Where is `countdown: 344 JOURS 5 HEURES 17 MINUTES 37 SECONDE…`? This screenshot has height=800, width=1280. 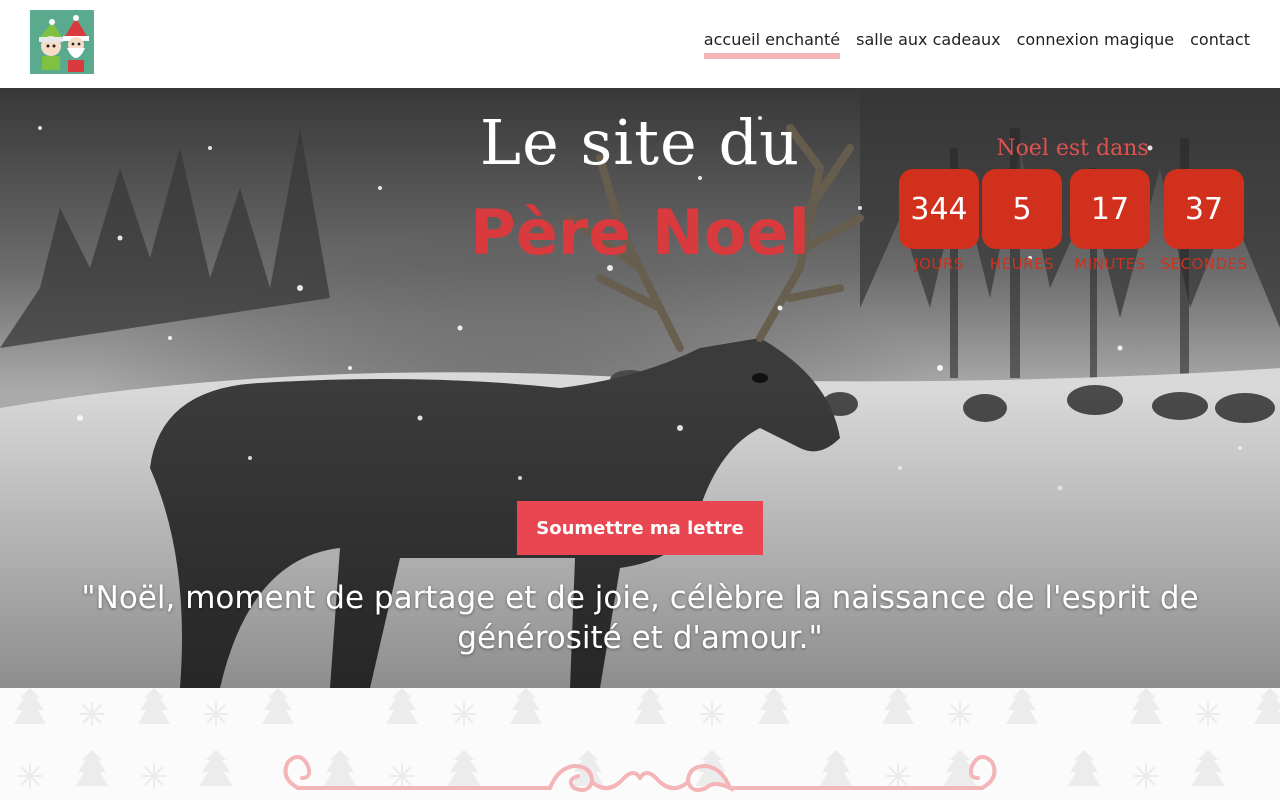 countdown: 344 JOURS 5 HEURES 17 MINUTES 37 SECONDE… is located at coordinates (1074, 224).